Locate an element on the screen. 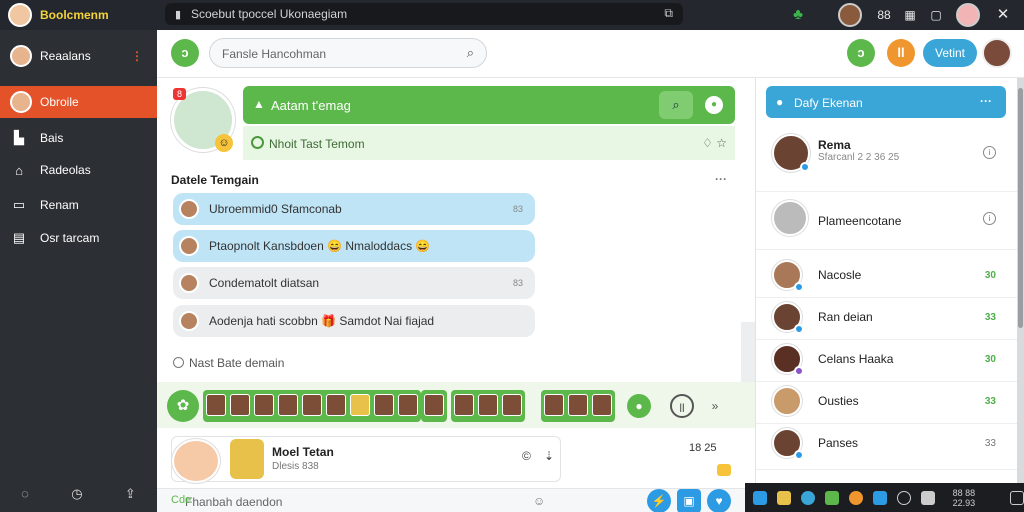  extension-icon: ⧉ is located at coordinates (668, 13).